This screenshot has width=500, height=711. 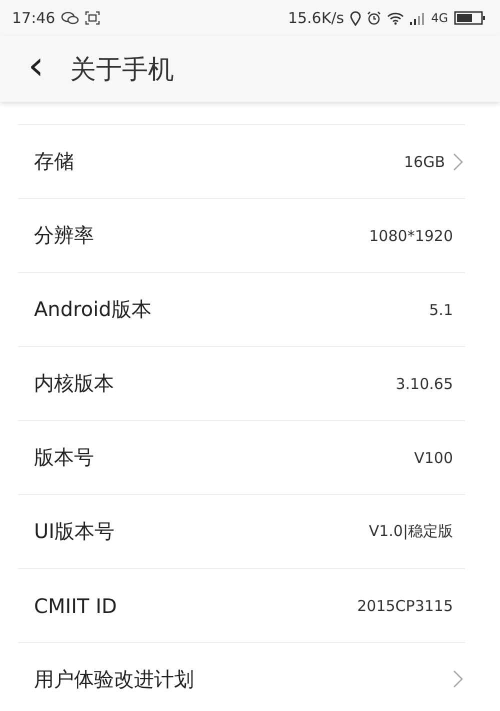 I want to click on wifi-icon, so click(x=395, y=18).